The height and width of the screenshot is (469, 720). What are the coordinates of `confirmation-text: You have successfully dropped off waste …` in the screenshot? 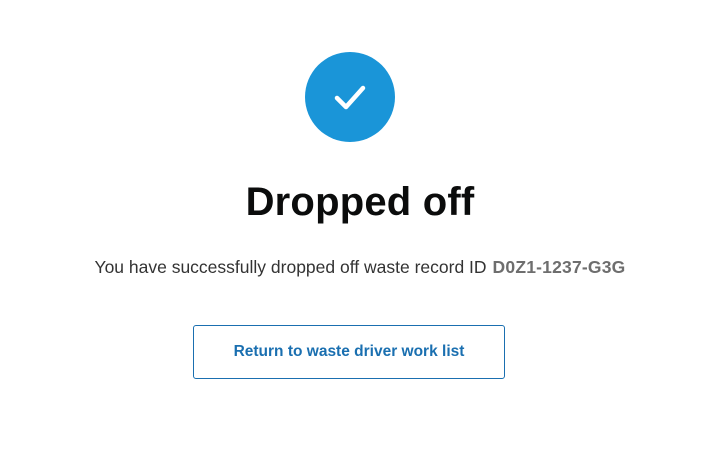 It's located at (290, 267).